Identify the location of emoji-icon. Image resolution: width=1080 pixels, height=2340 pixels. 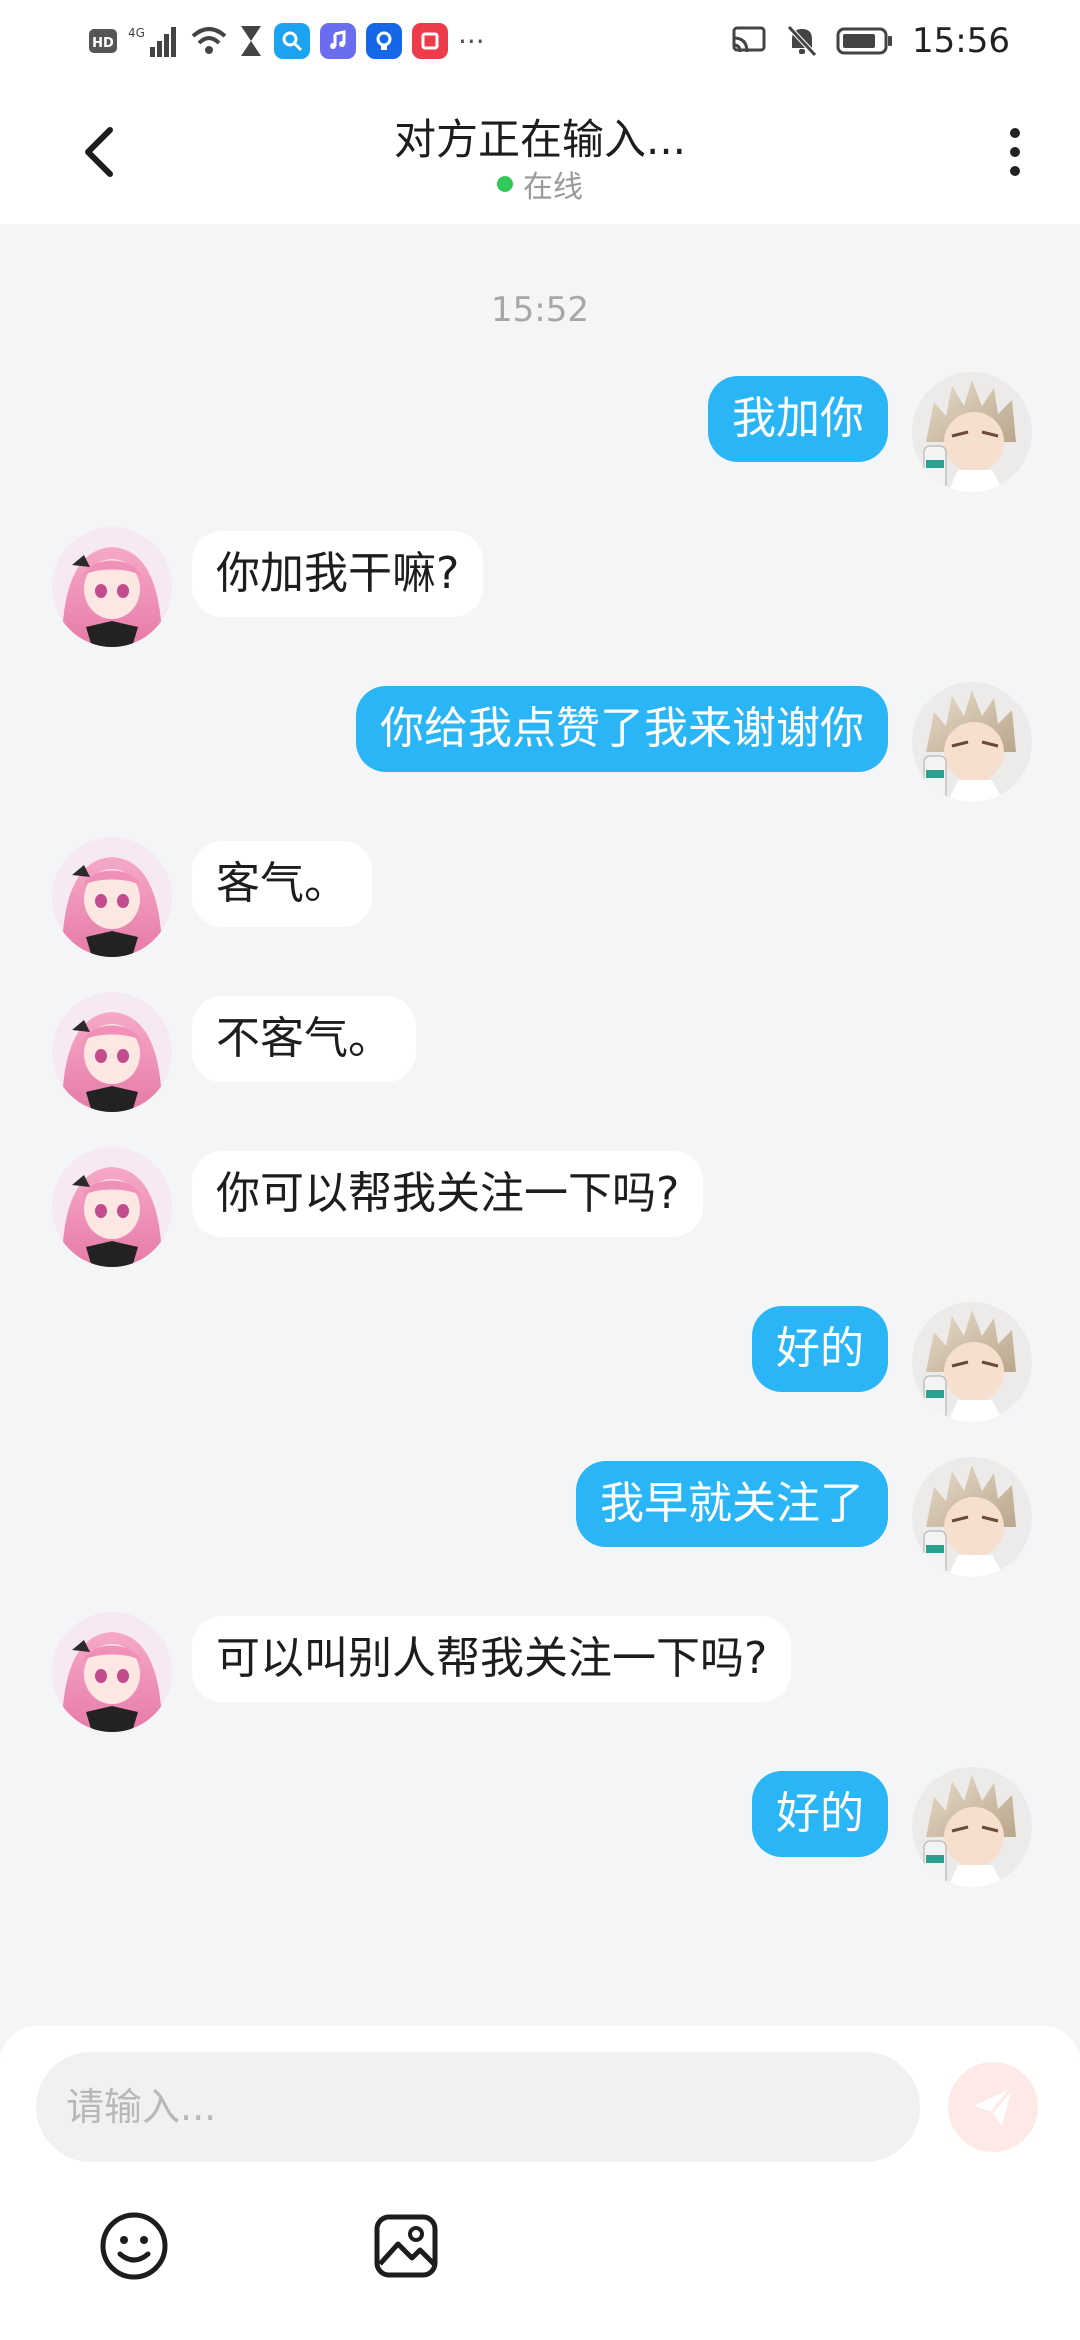
(134, 2246).